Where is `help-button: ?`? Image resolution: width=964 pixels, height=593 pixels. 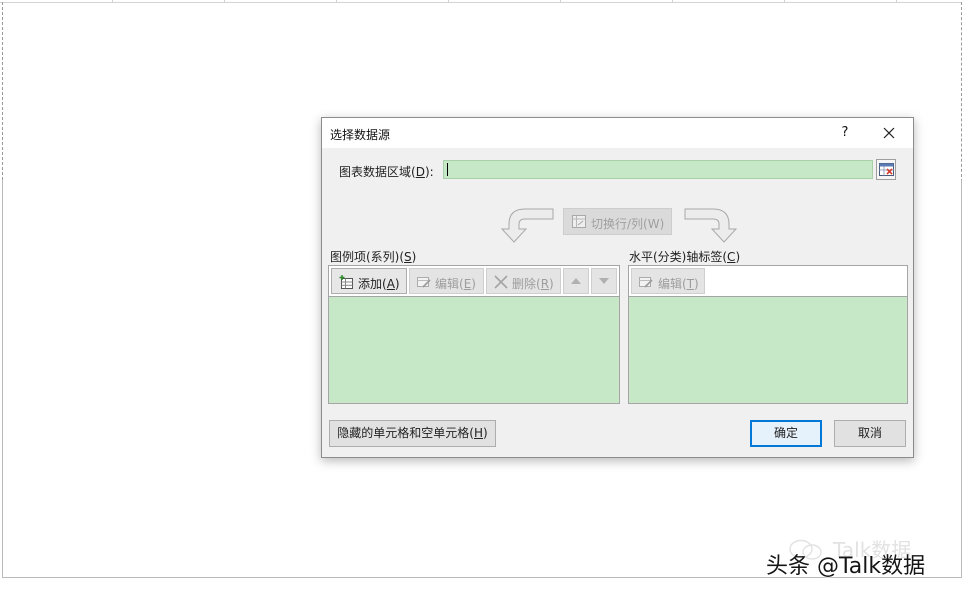
help-button: ? is located at coordinates (845, 133).